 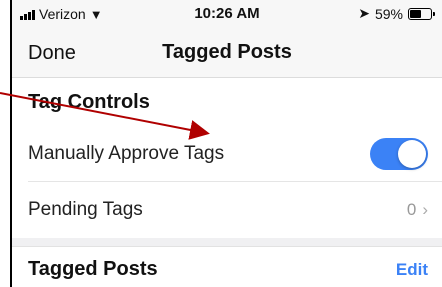 I want to click on pending-tags-value: 0 ›, so click(x=417, y=210).